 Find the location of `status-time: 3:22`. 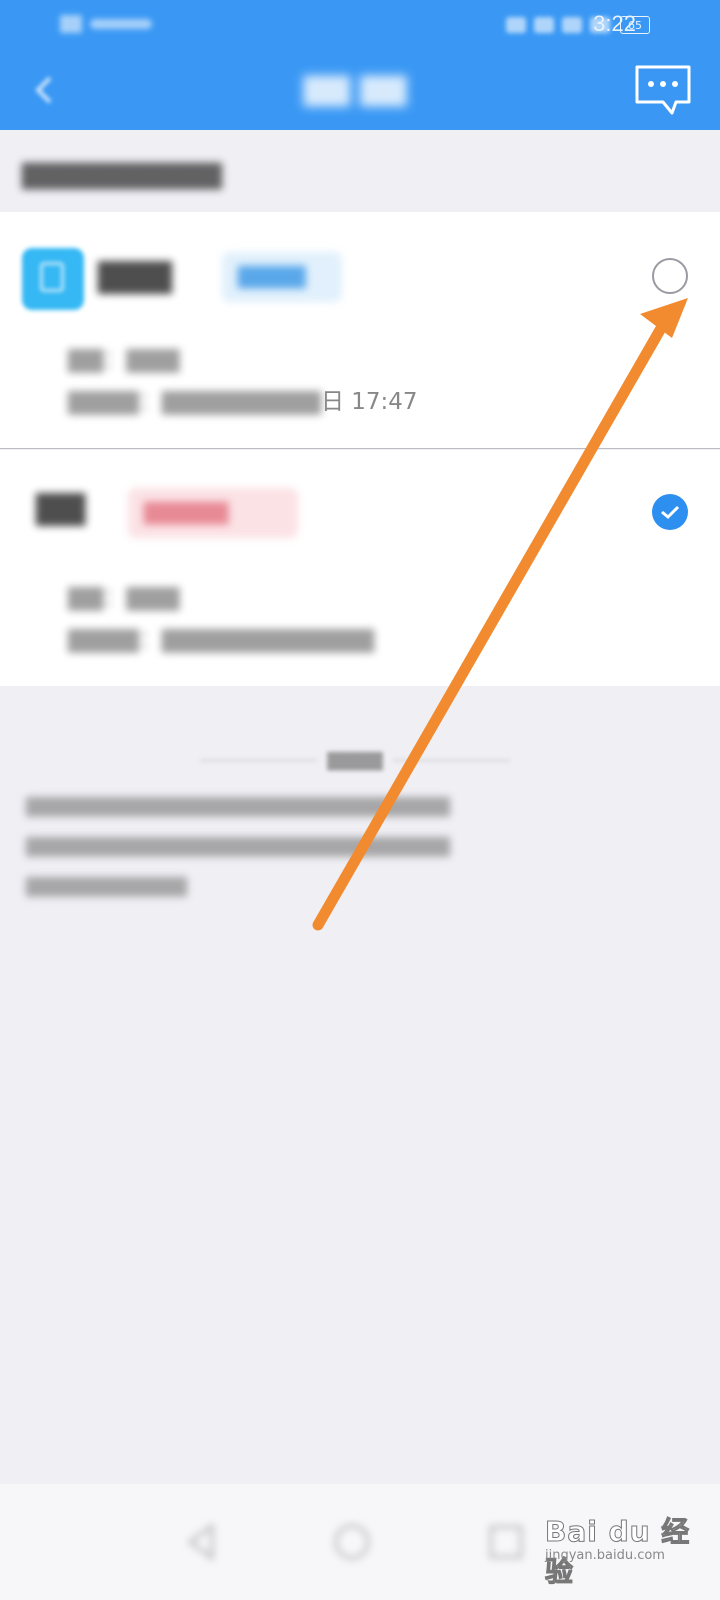

status-time: 3:22 is located at coordinates (614, 23).